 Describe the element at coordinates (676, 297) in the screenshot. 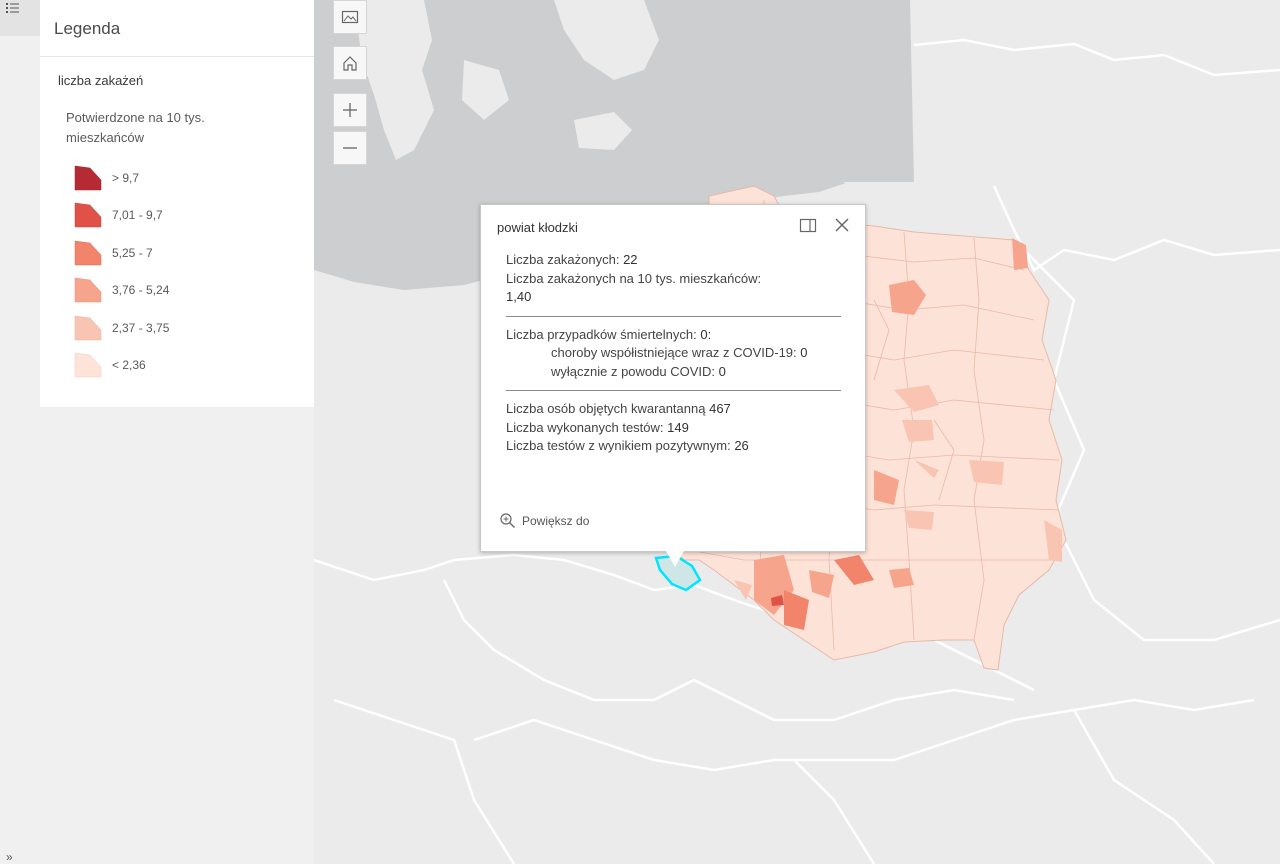

I see `cases-per10k-value-row: 1,40` at that location.